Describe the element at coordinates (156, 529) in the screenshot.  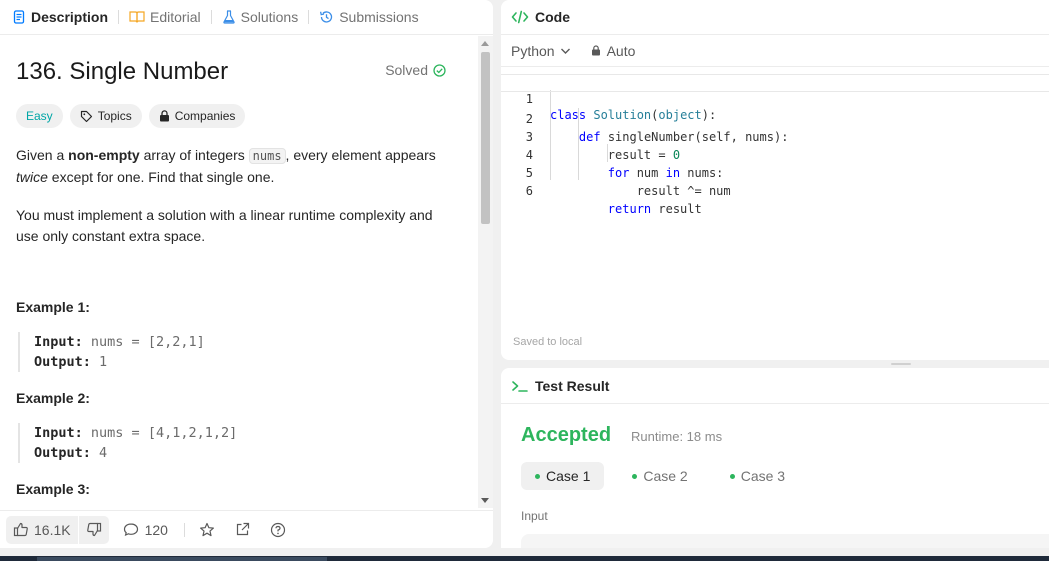
I see `comment-count: 120` at that location.